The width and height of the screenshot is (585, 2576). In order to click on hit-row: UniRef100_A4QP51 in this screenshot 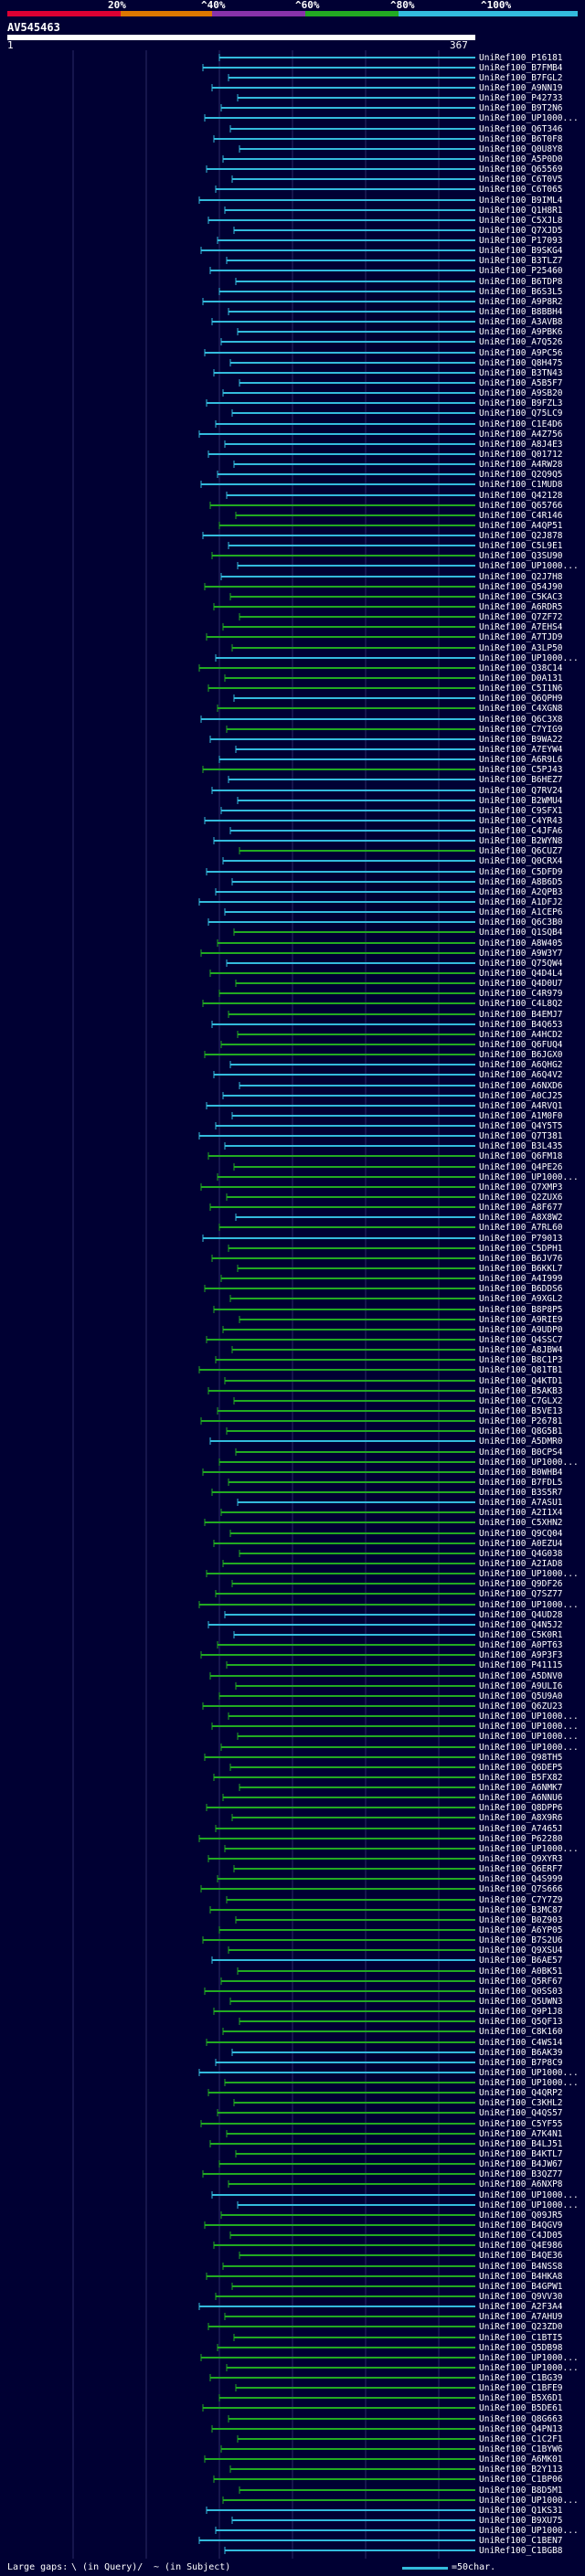, I will do `click(390, 526)`.